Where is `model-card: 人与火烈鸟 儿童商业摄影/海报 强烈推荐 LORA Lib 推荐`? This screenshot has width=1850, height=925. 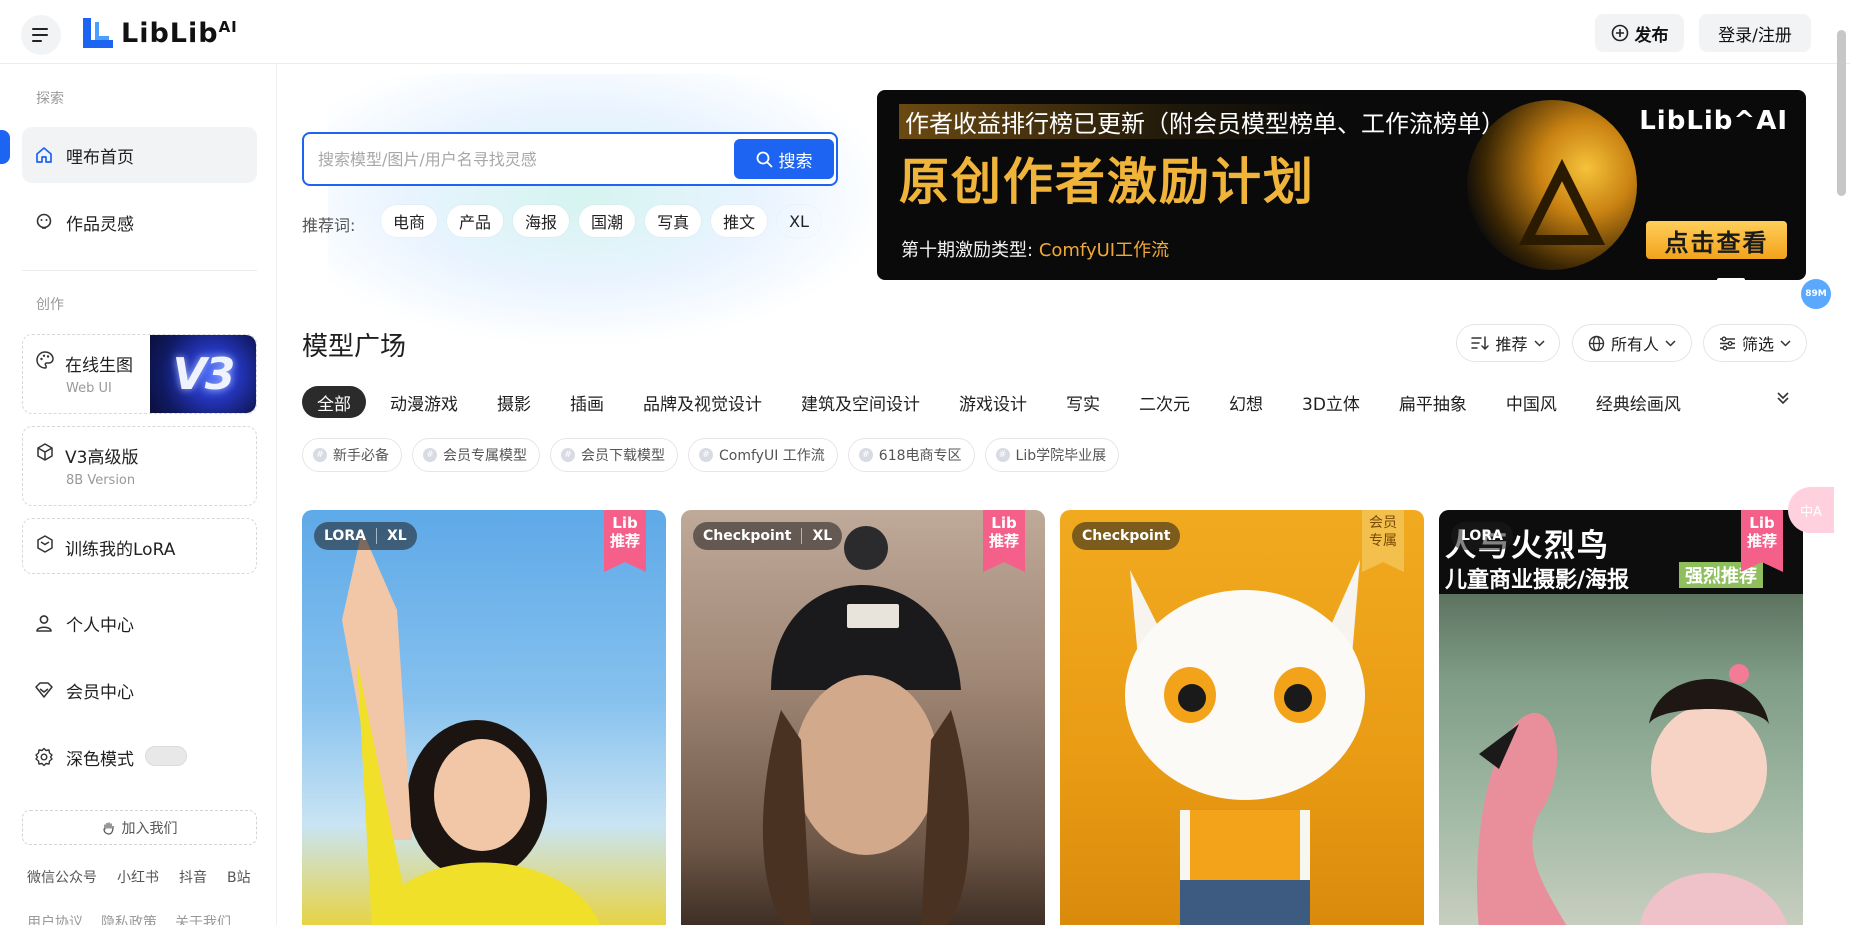 model-card: 人与火烈鸟 儿童商业摄影/海报 强烈推荐 LORA Lib 推荐 is located at coordinates (1621, 717).